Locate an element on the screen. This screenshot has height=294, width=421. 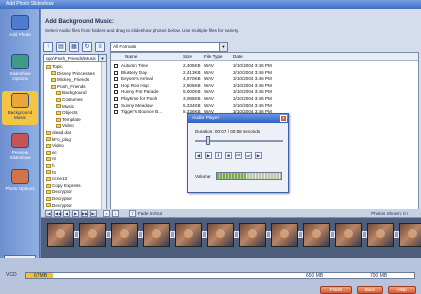
audio-format-select: All Formats ▼ is located at coordinates (169, 47).